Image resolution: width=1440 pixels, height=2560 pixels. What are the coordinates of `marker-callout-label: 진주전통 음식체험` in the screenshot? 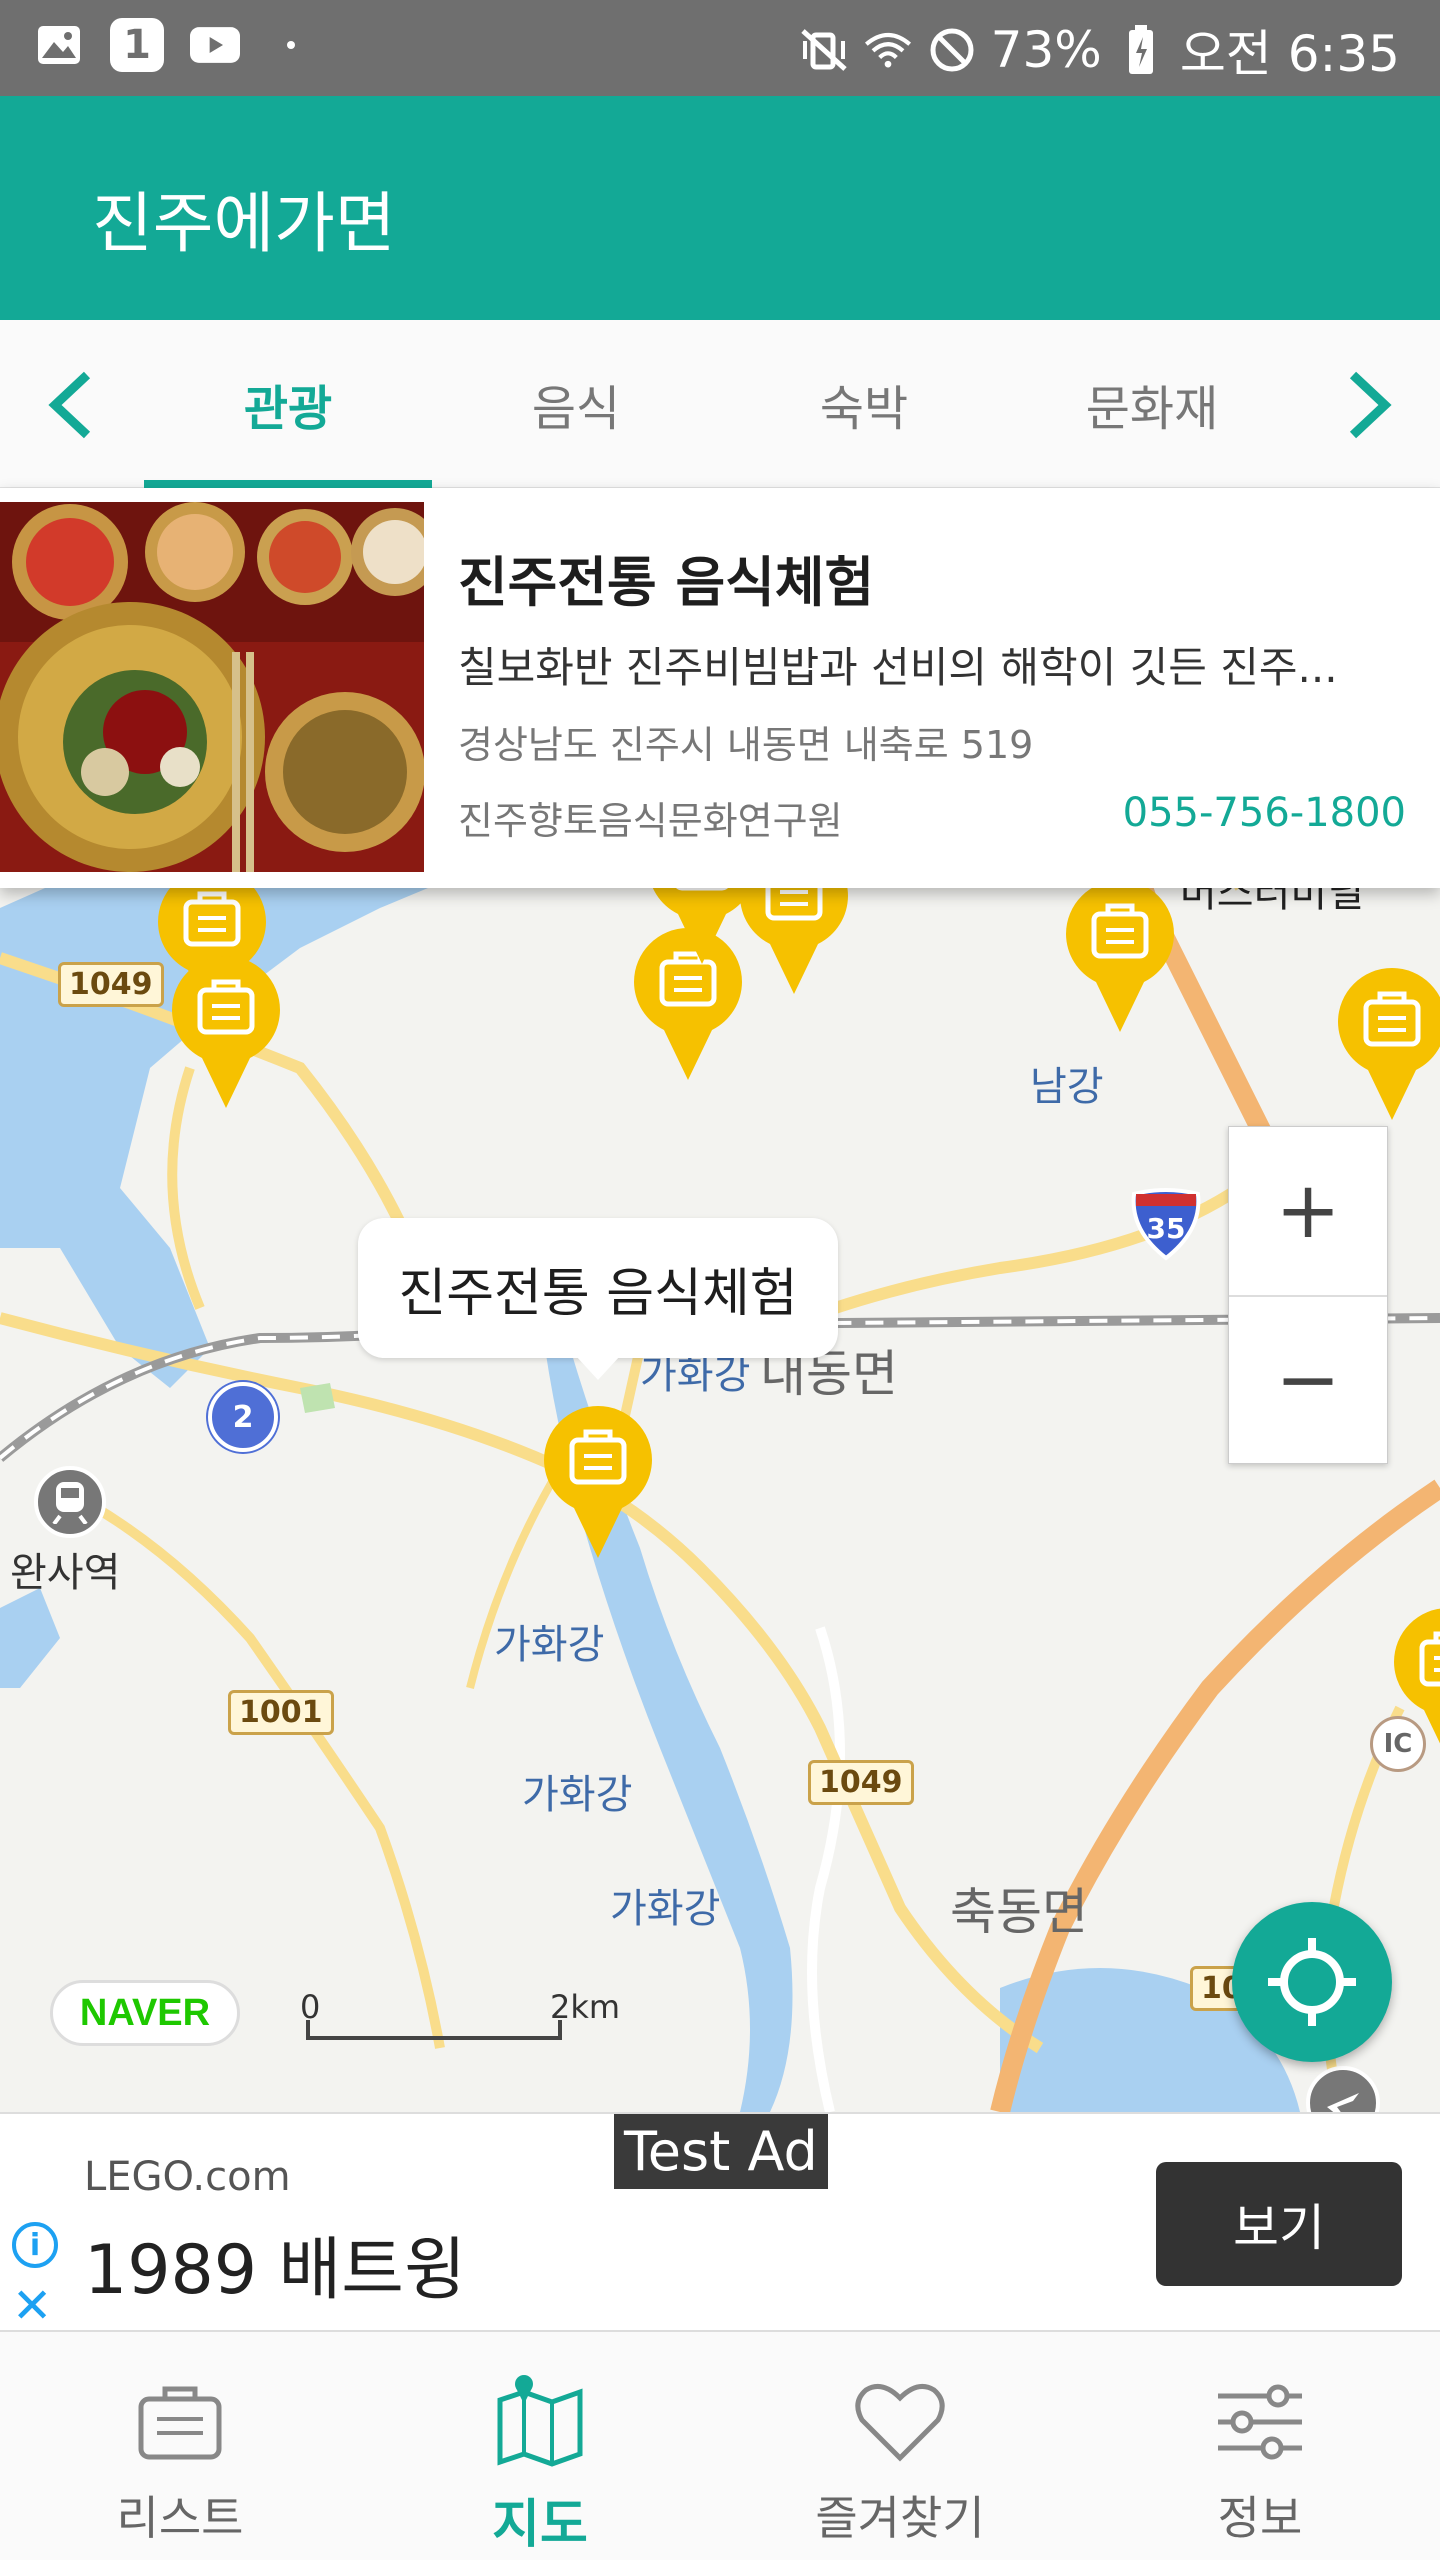 It's located at (598, 1293).